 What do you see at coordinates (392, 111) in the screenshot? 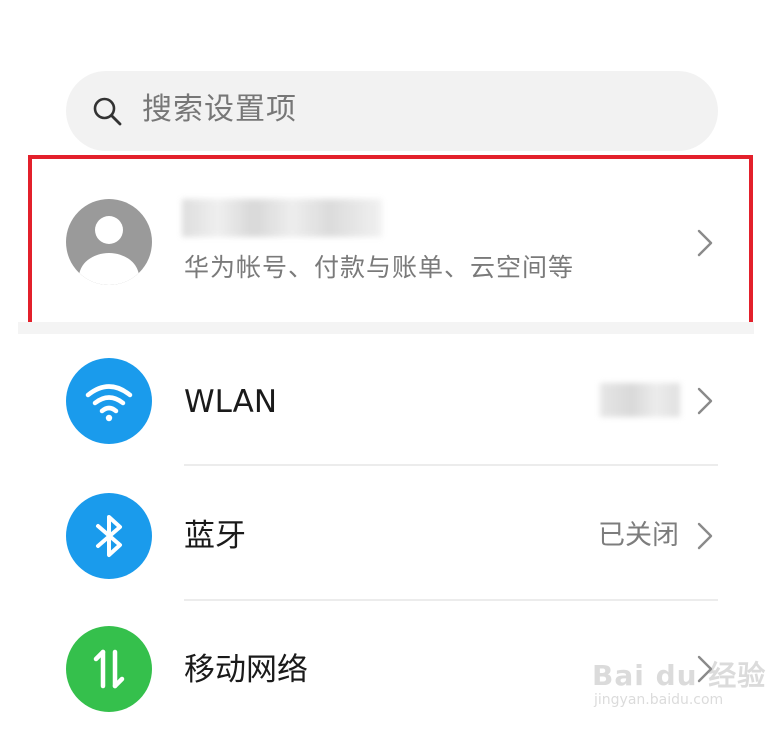
I see `search-bar: 搜索设置项` at bounding box center [392, 111].